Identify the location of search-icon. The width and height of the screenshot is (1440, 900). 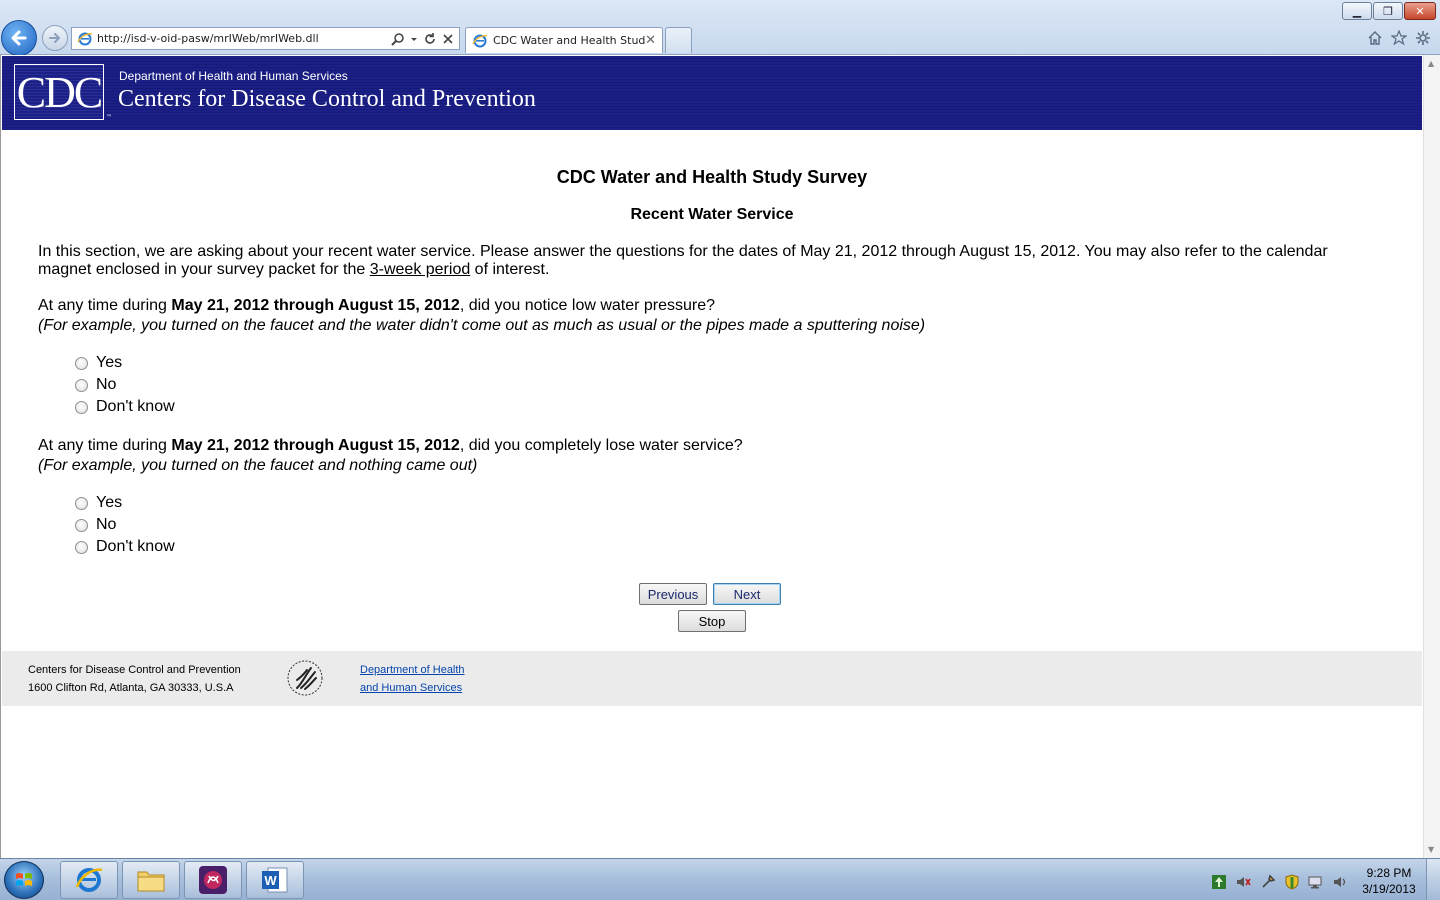
(398, 39).